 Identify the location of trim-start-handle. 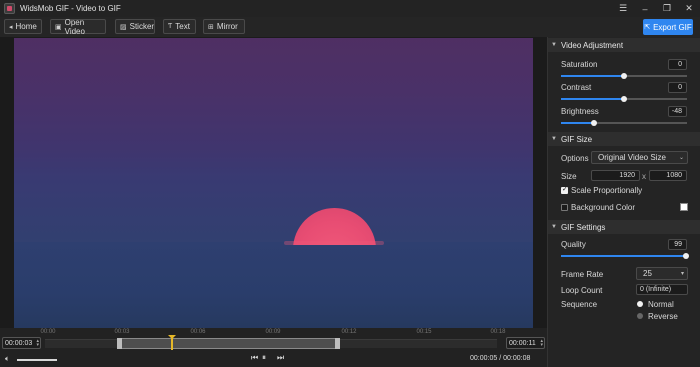
(119, 343).